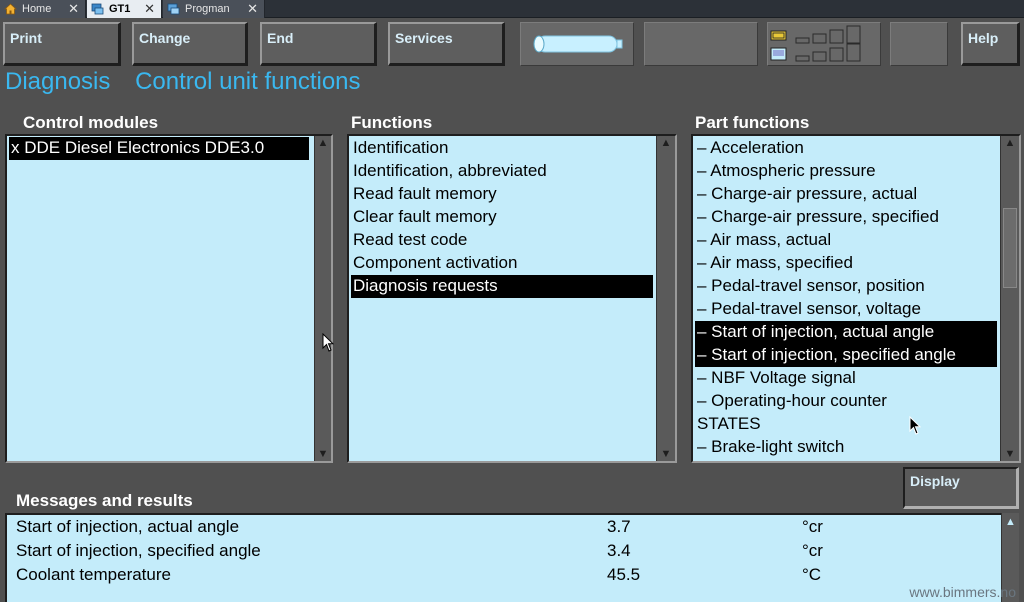 The image size is (1024, 602). I want to click on list-item: – Air mass, specified, so click(846, 263).